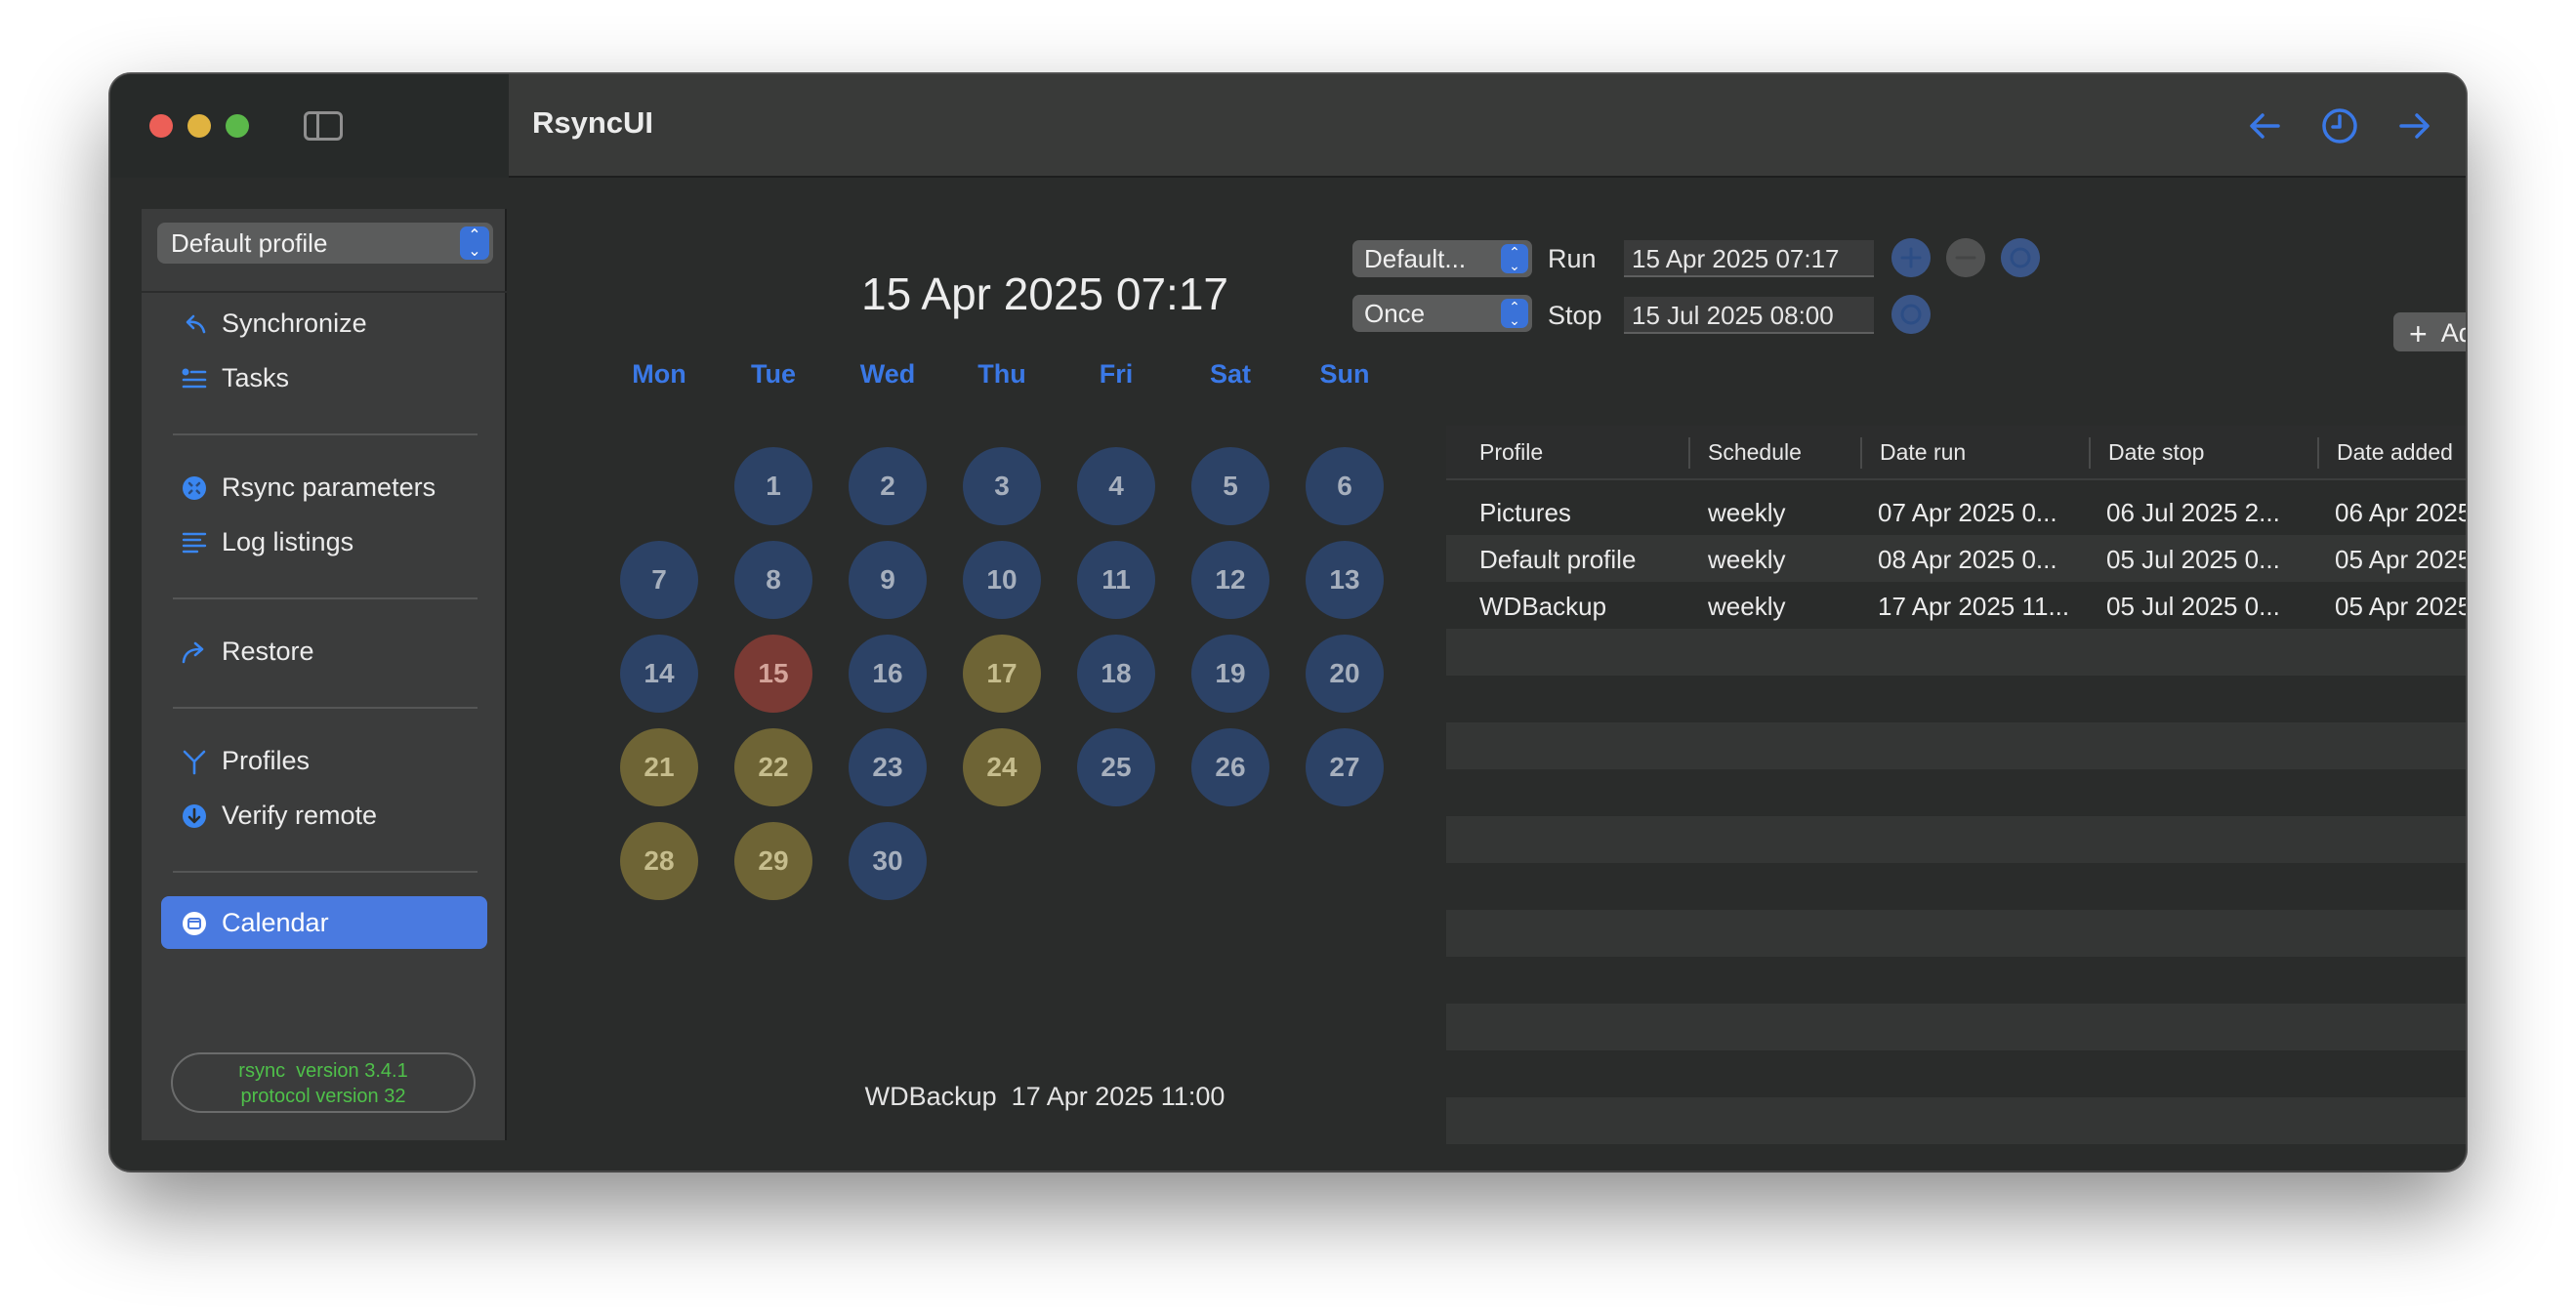 The width and height of the screenshot is (2576, 1316). What do you see at coordinates (773, 486) in the screenshot?
I see `calendar-day: 1` at bounding box center [773, 486].